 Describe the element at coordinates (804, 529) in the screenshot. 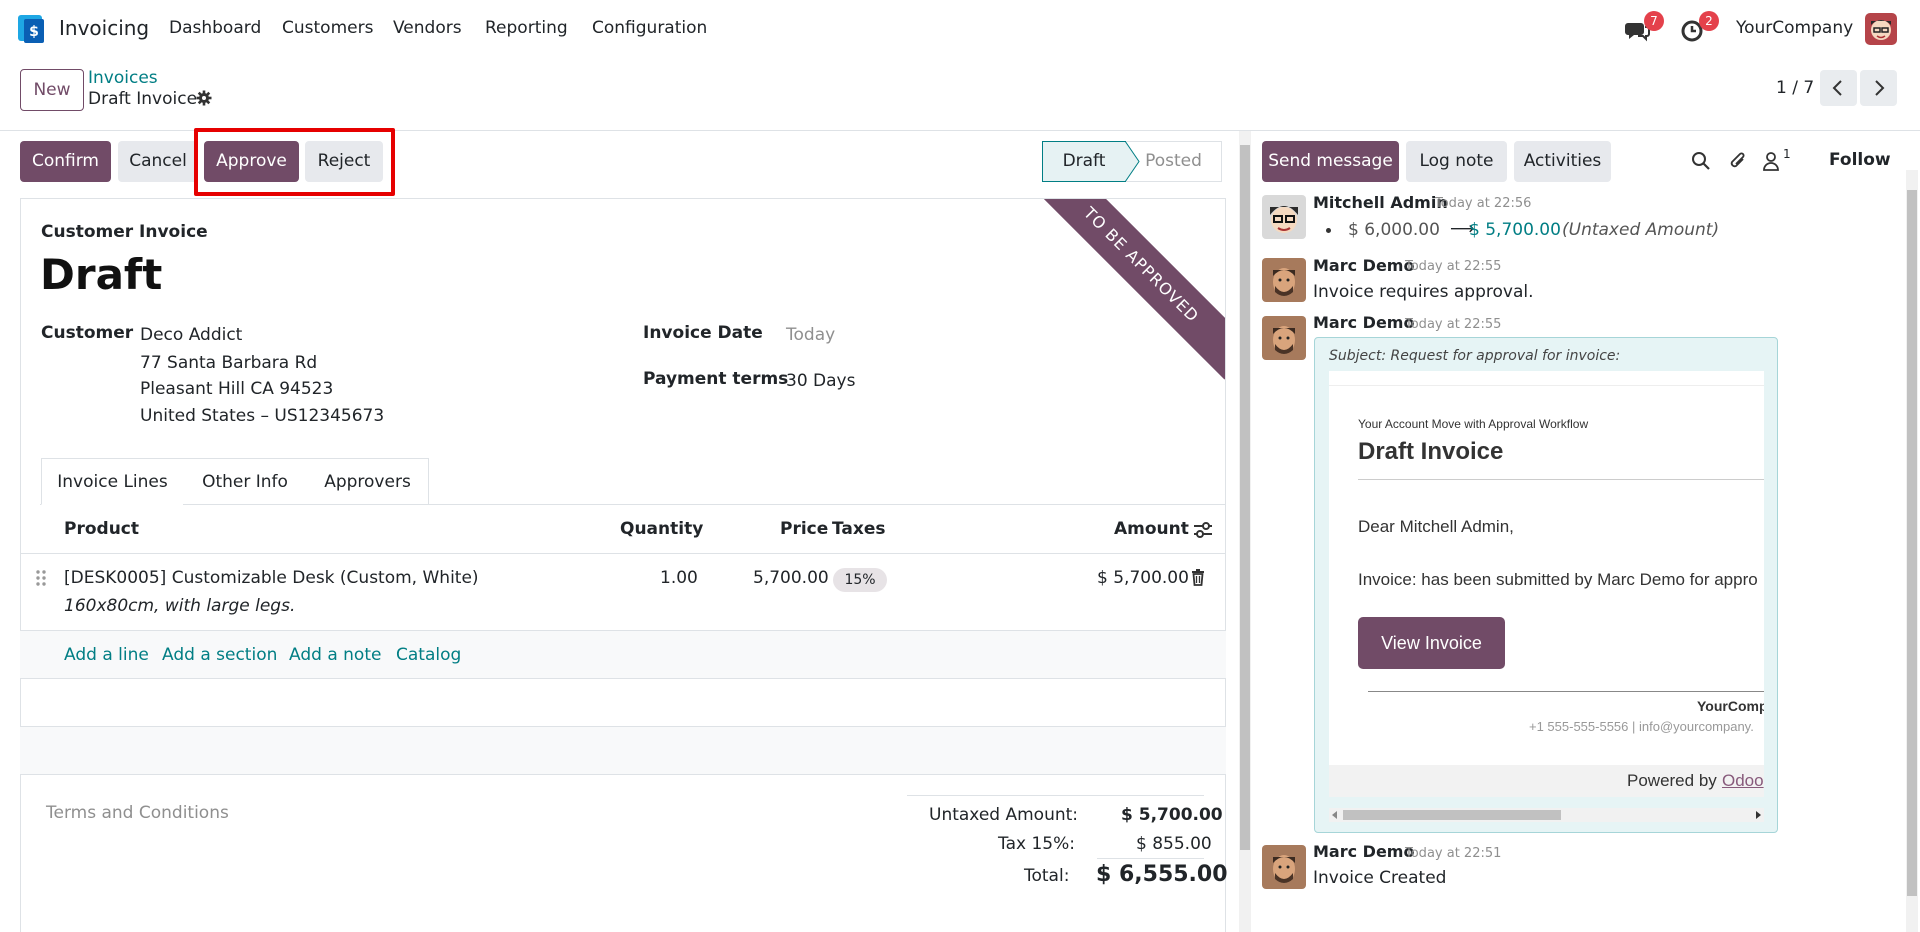

I see `column-price: Price` at that location.